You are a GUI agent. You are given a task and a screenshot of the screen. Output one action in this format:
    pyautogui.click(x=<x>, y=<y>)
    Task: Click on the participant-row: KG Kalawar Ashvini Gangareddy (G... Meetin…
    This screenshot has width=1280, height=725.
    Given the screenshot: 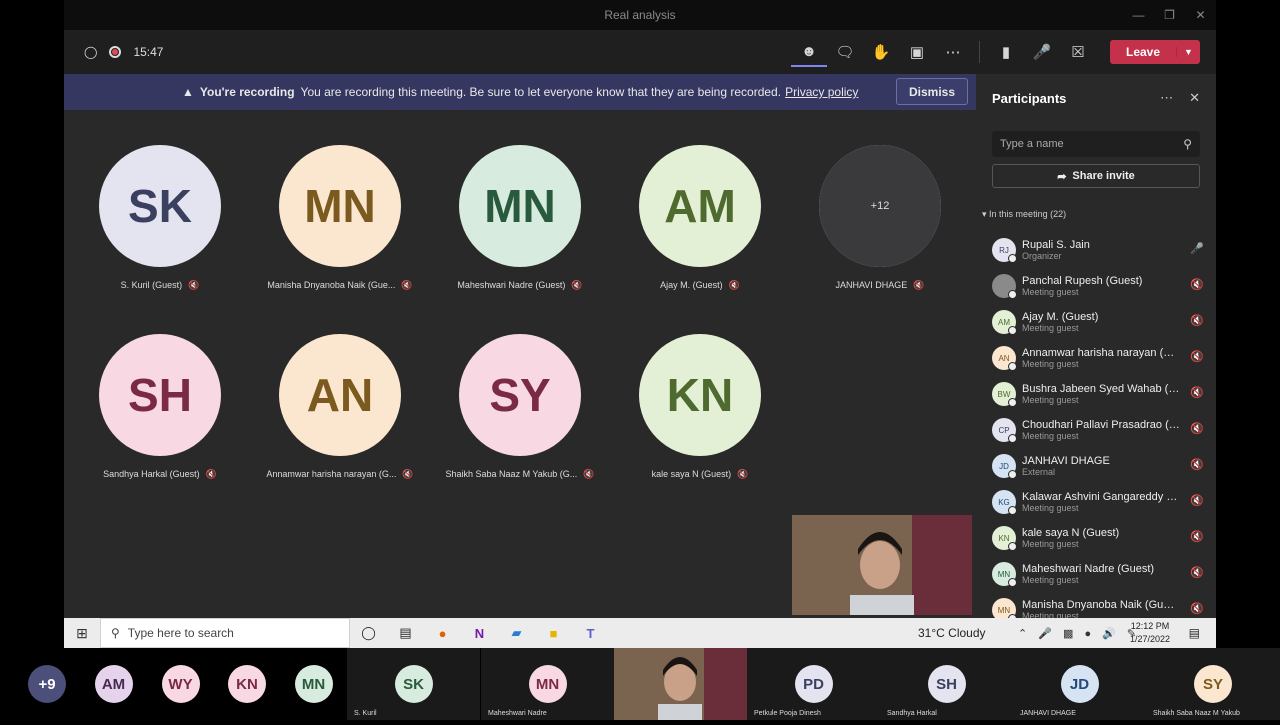 What is the action you would take?
    pyautogui.click(x=1098, y=502)
    